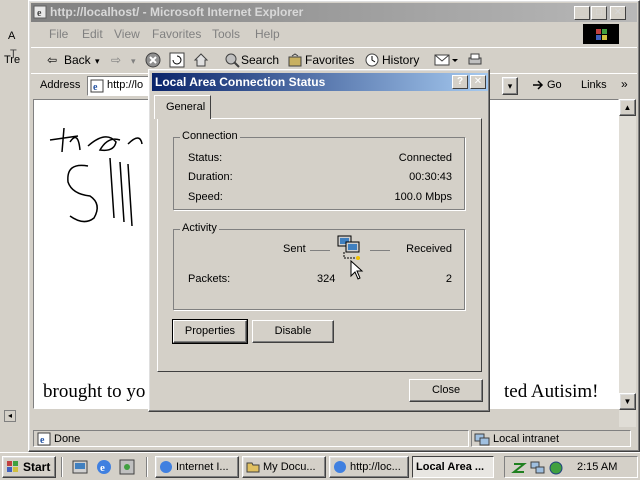  What do you see at coordinates (67, 439) in the screenshot?
I see `status-text: Done` at bounding box center [67, 439].